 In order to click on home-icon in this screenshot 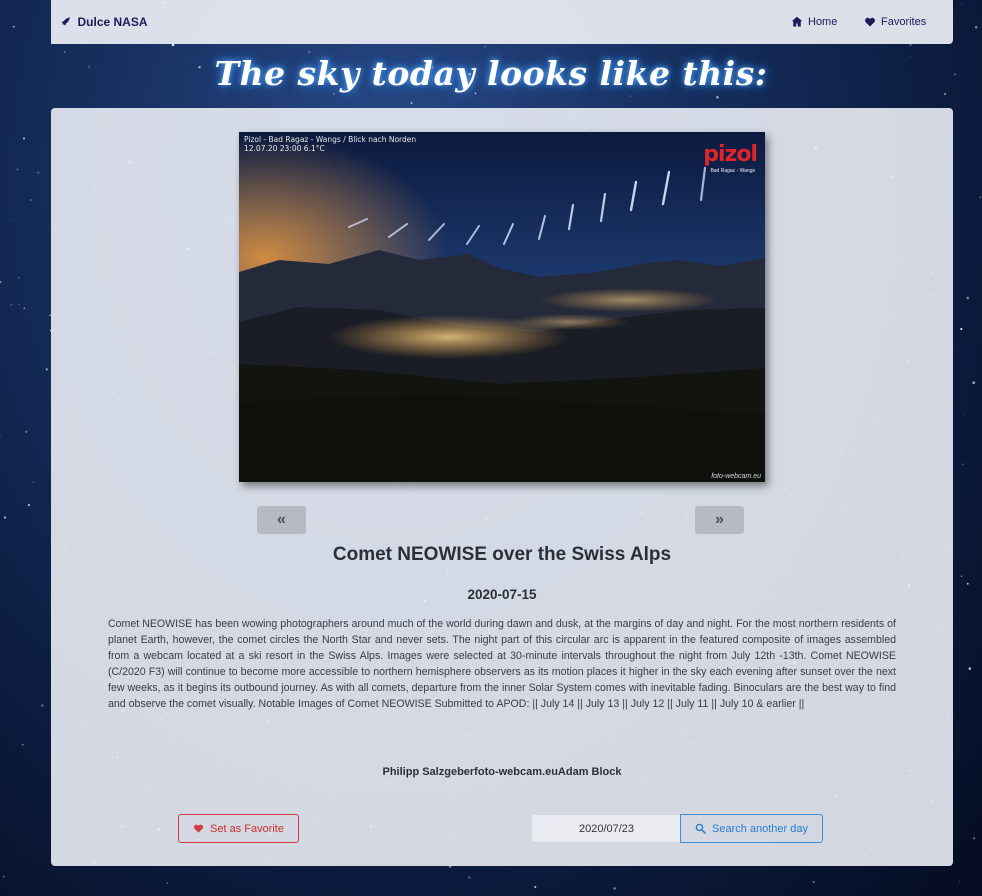, I will do `click(797, 21)`.